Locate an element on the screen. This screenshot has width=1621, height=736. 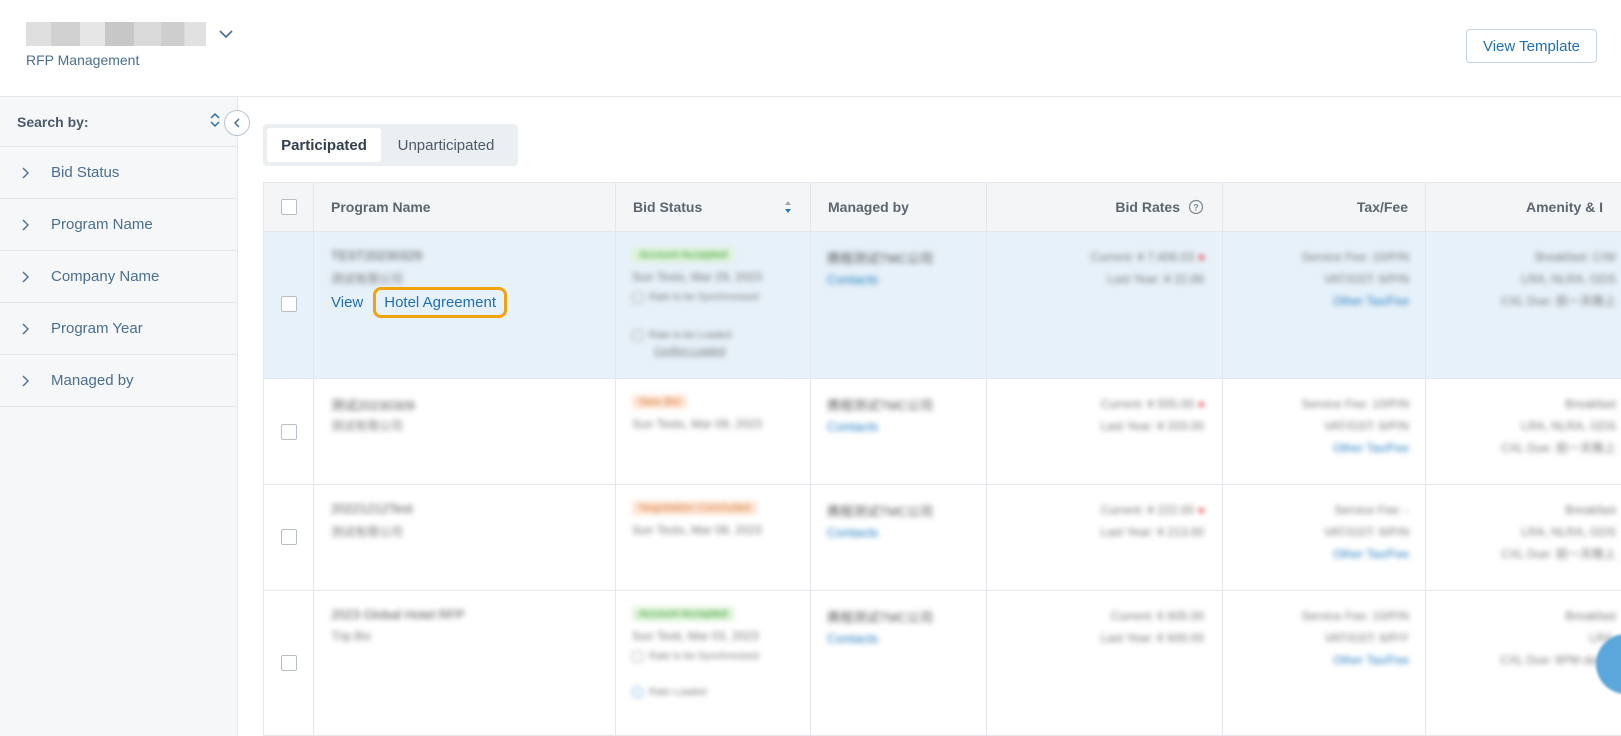
chevron-left-icon is located at coordinates (236, 123).